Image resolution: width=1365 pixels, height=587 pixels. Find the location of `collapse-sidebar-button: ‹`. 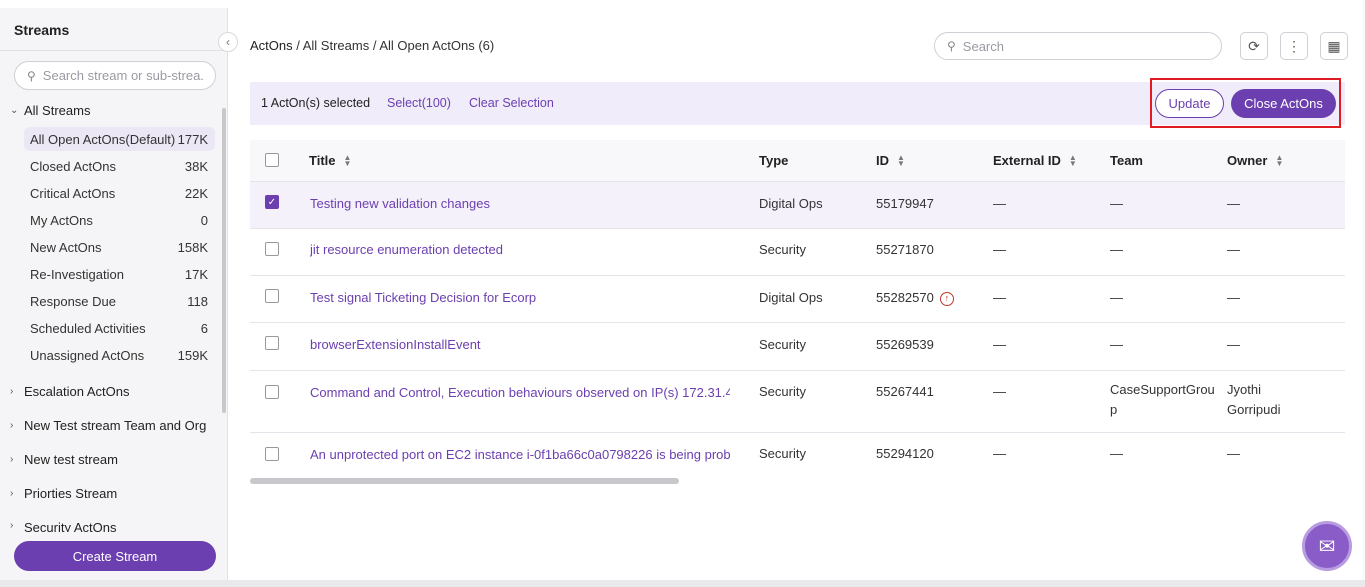

collapse-sidebar-button: ‹ is located at coordinates (228, 42).